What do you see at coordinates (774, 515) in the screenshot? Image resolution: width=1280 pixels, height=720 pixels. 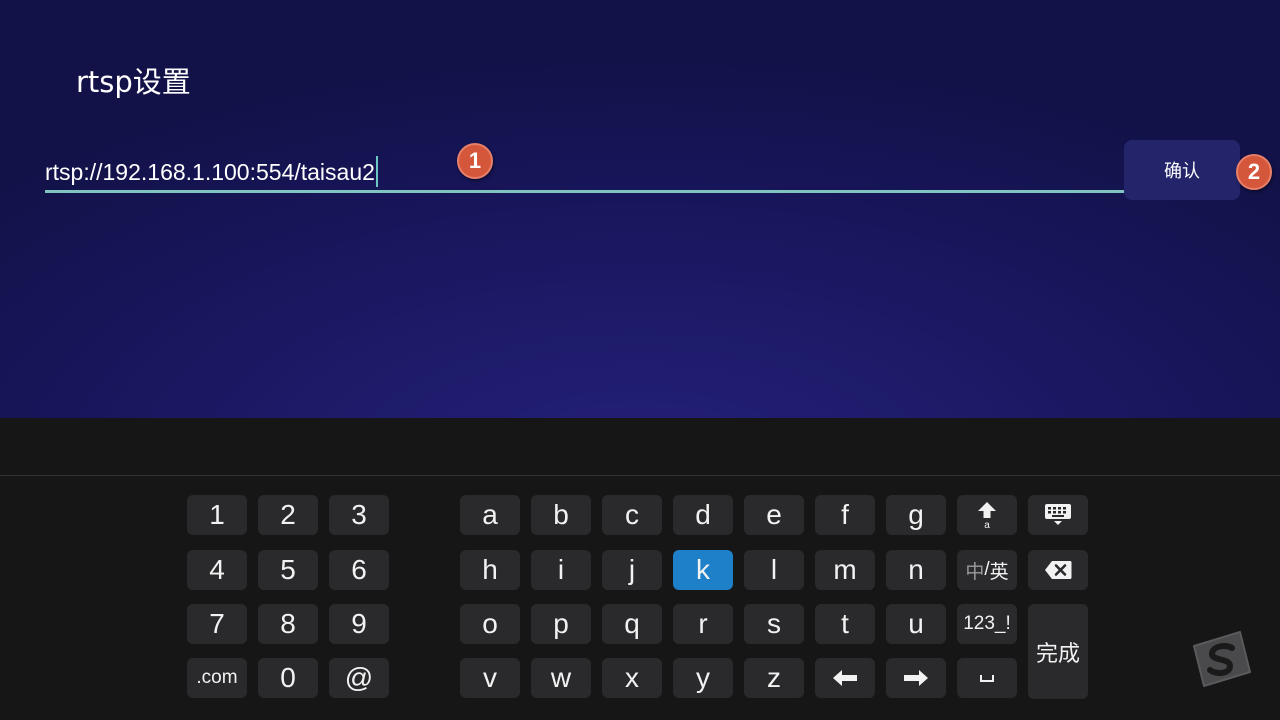 I see `key-e: e` at bounding box center [774, 515].